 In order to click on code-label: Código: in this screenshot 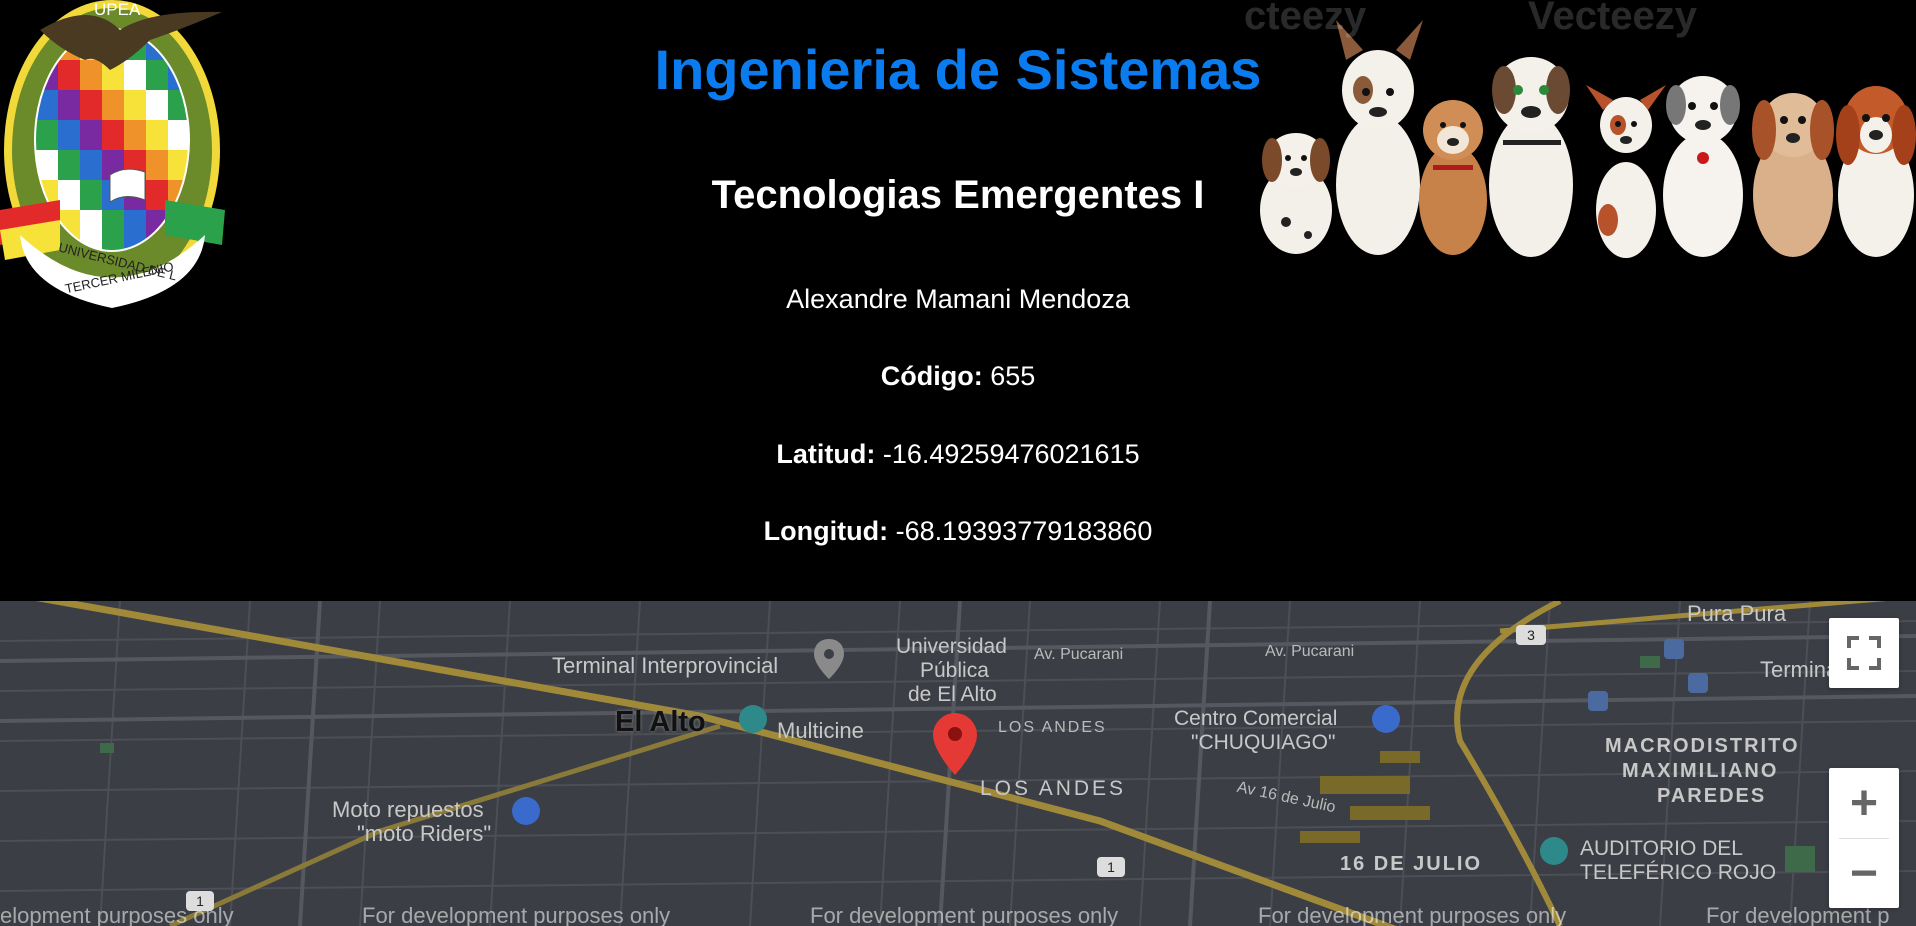, I will do `click(931, 376)`.